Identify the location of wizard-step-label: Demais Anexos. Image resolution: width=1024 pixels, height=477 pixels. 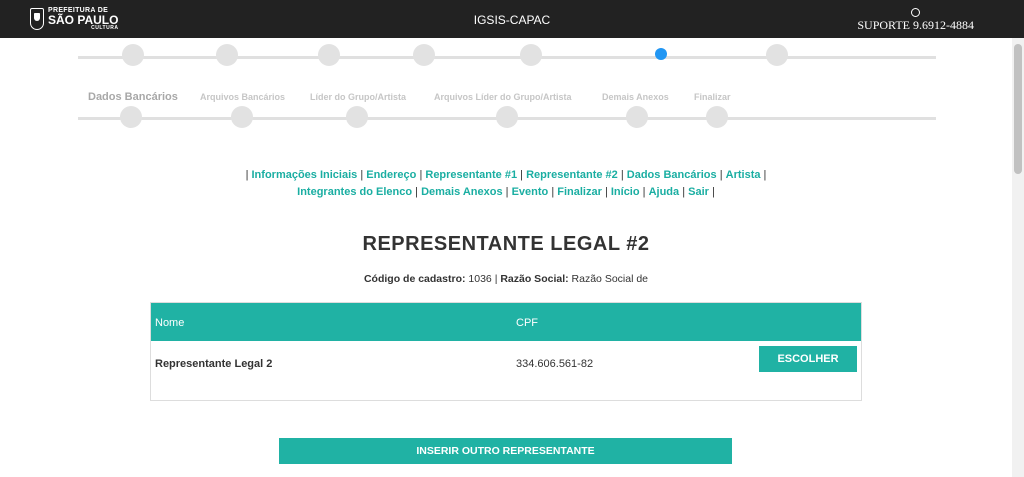
(635, 97).